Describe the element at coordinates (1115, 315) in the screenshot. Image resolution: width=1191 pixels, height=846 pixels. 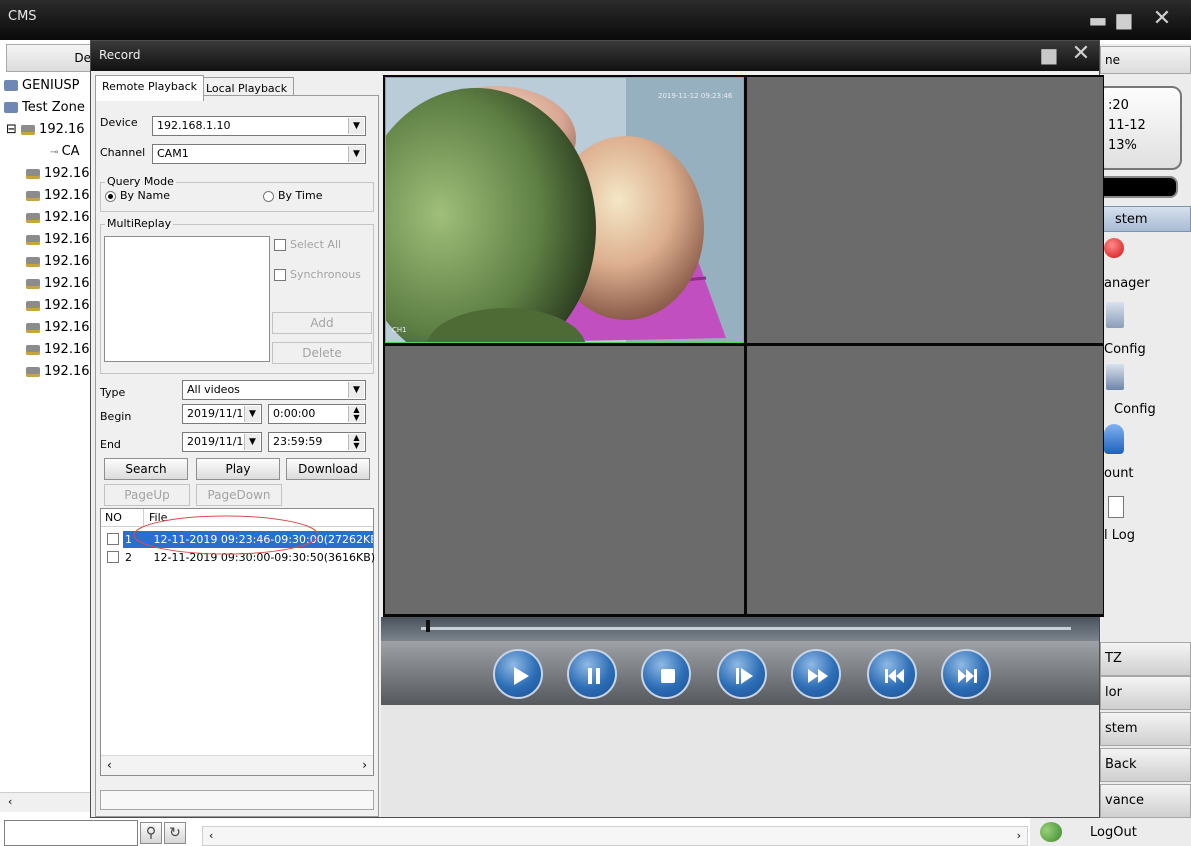
I see `device-config-icon` at that location.